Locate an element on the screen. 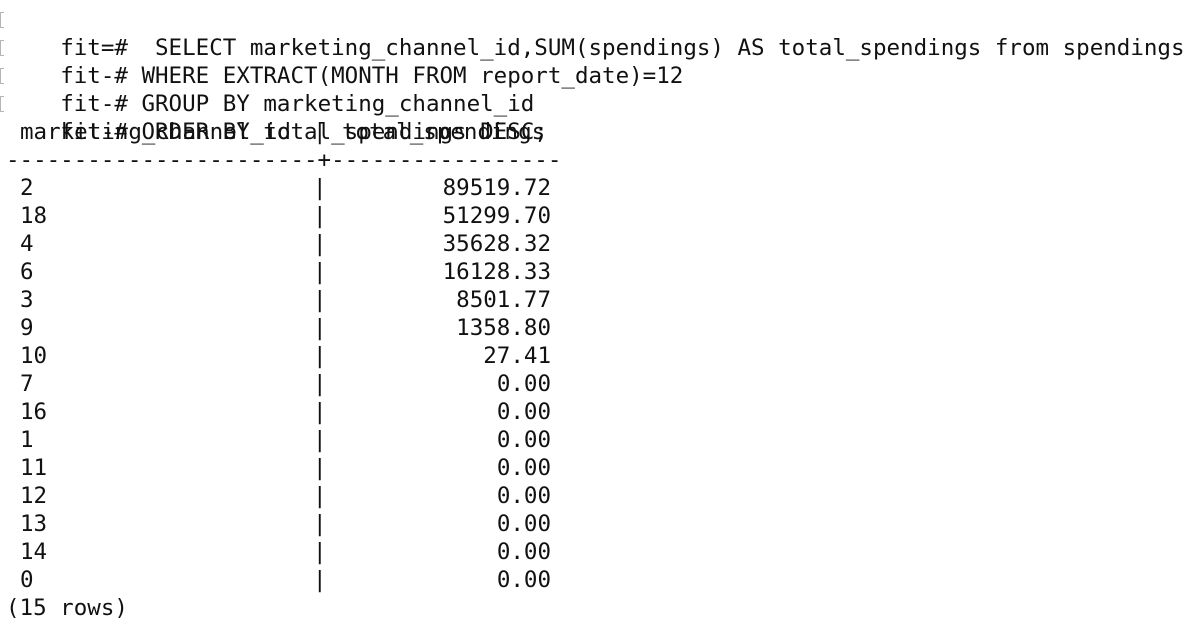 The width and height of the screenshot is (1196, 632). table-row: 4 | 35628.32 is located at coordinates (598, 244).